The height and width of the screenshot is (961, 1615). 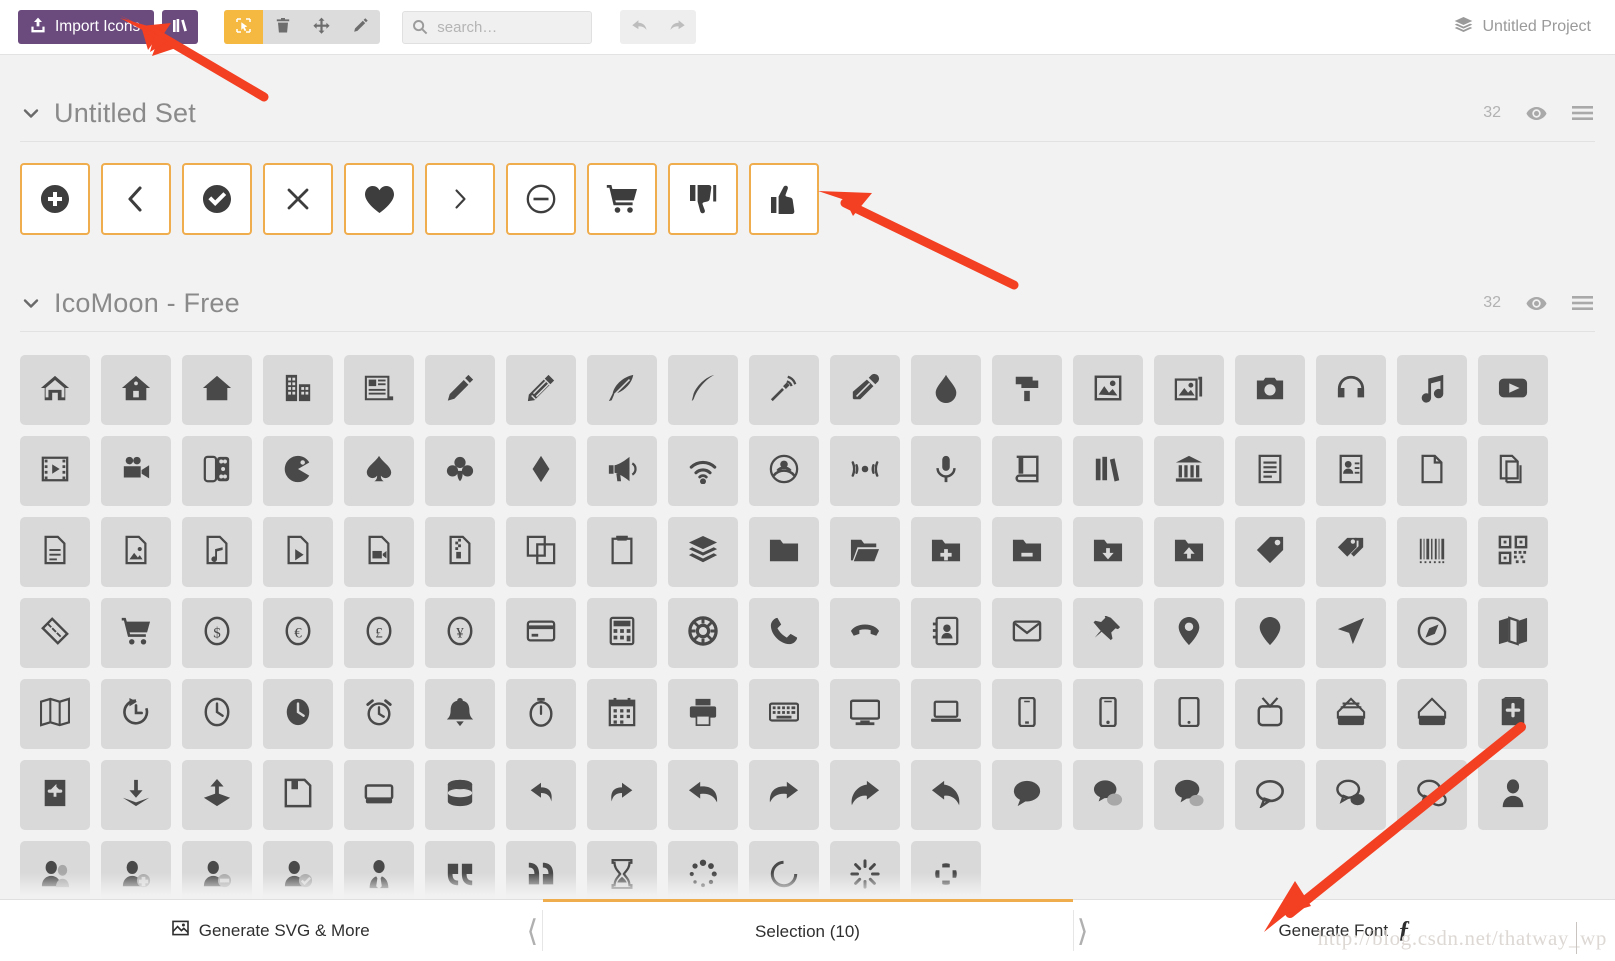 What do you see at coordinates (1083, 931) in the screenshot?
I see `chevron-right-icon: ⟩` at bounding box center [1083, 931].